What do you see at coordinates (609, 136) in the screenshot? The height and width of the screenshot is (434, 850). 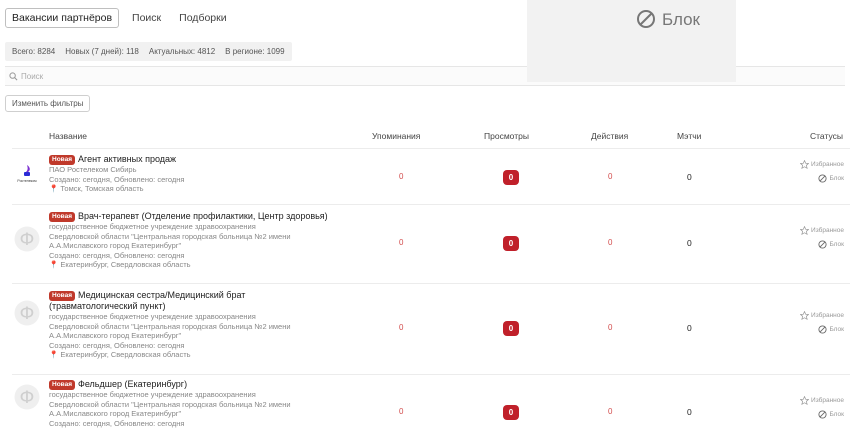 I see `column-header-actions: Действия` at bounding box center [609, 136].